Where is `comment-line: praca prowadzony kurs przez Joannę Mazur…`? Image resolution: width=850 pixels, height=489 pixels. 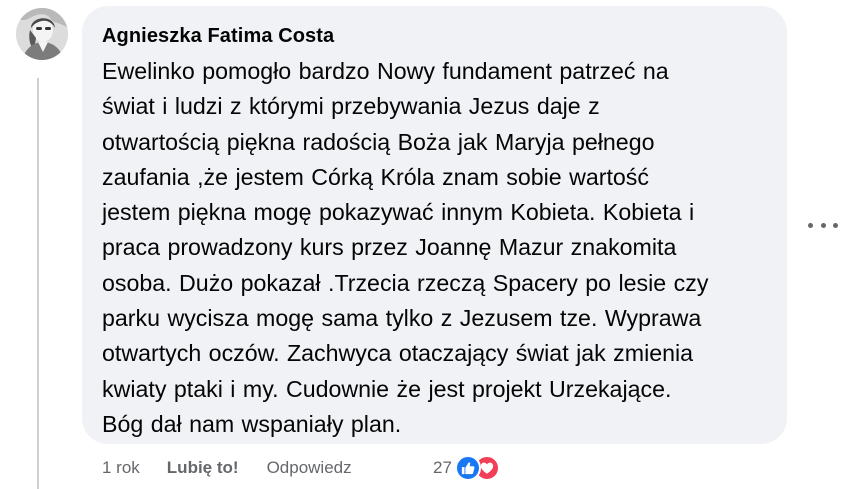 comment-line: praca prowadzony kurs przez Joannę Mazur… is located at coordinates (389, 247).